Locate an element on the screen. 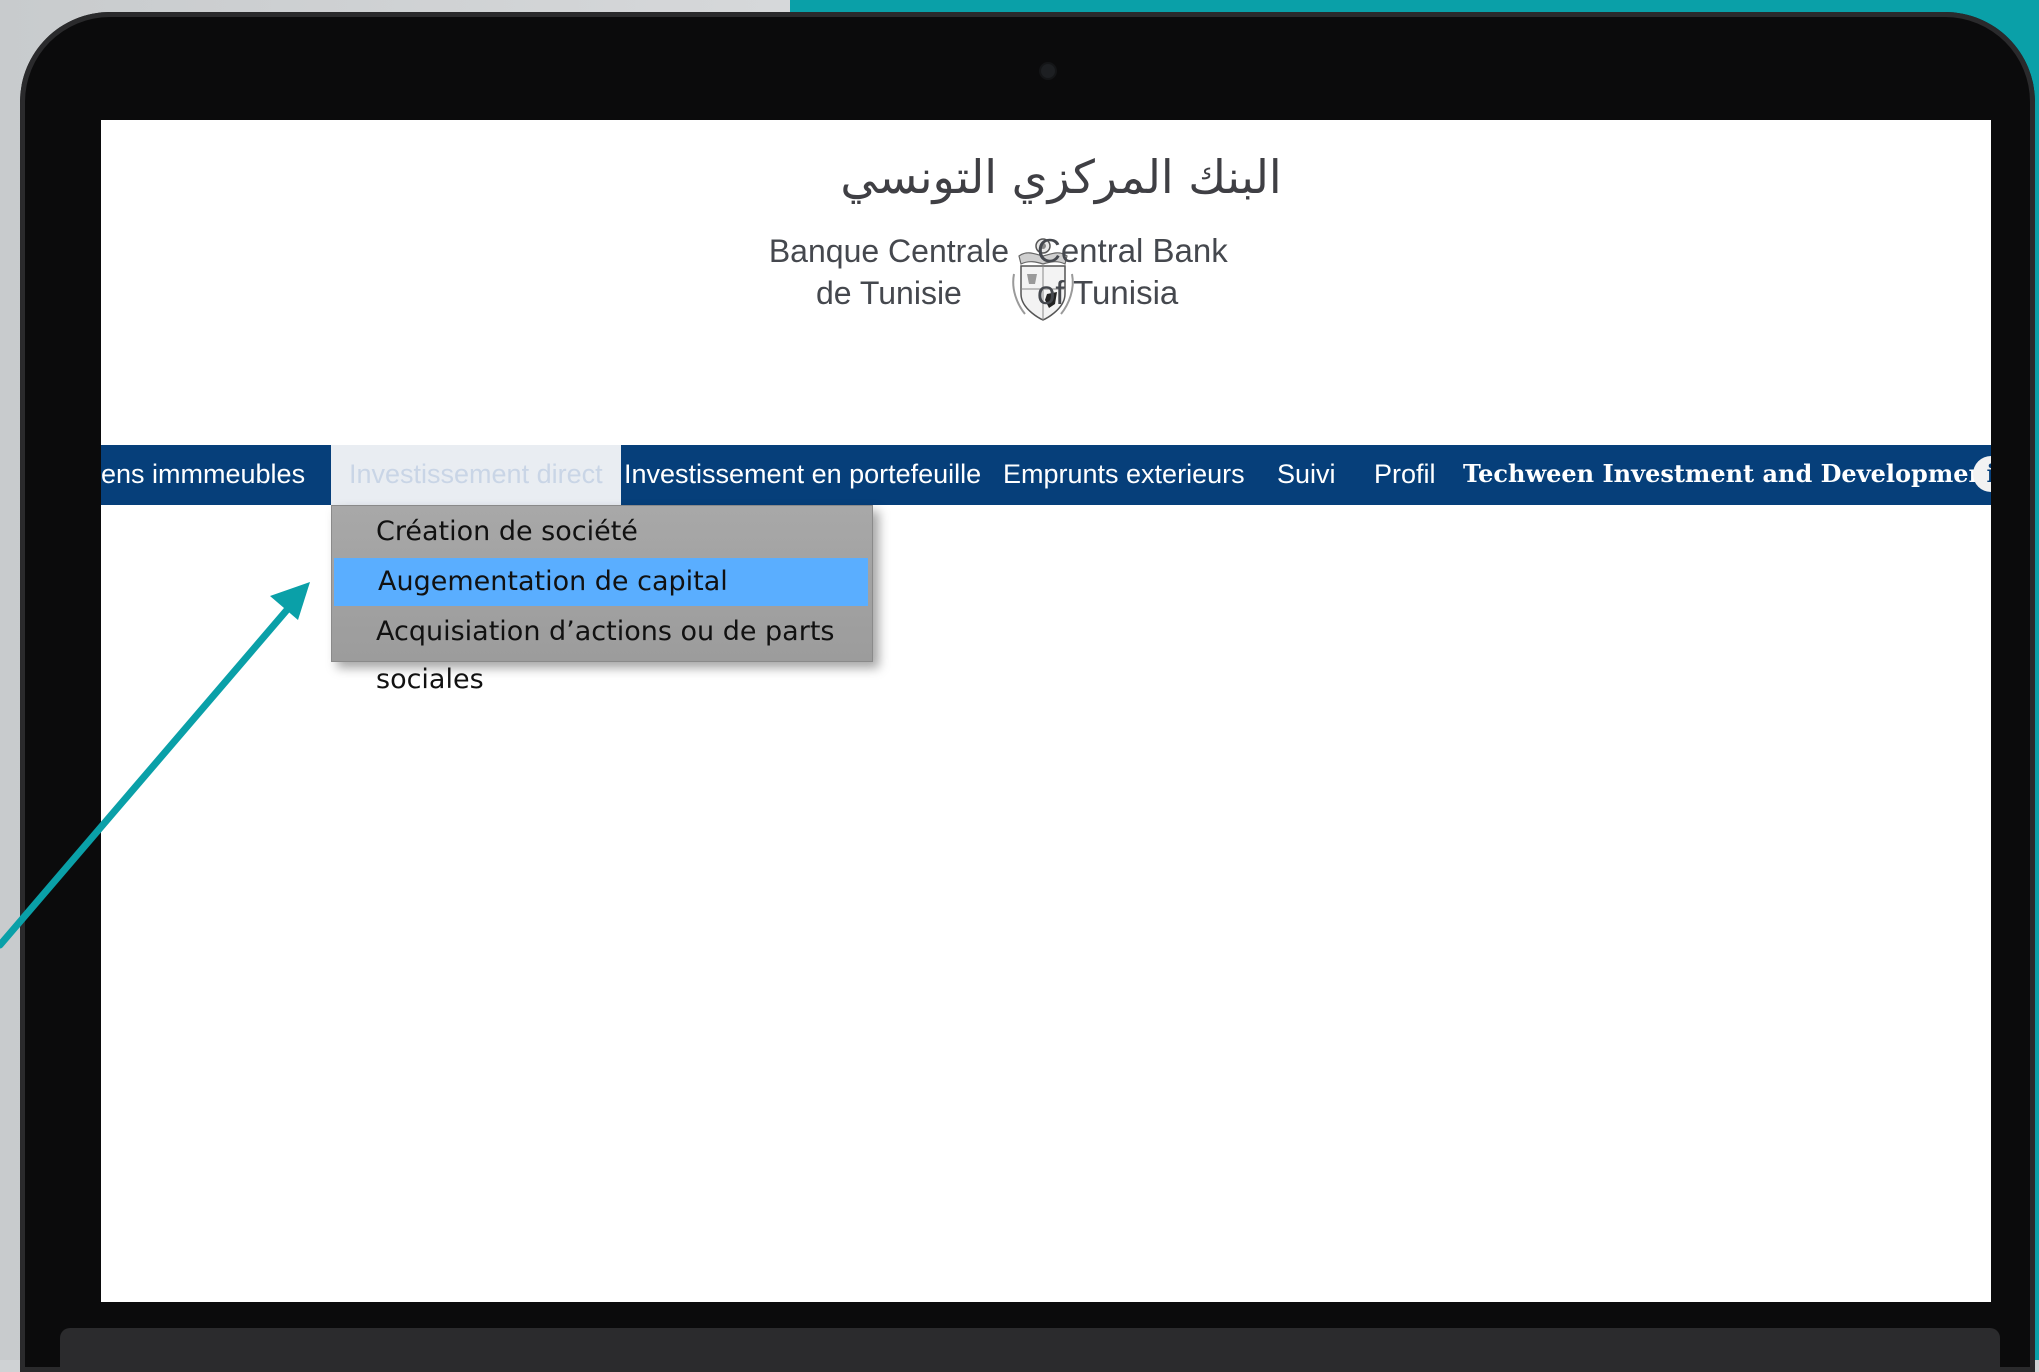 This screenshot has height=1372, width=2039. logo-english-line2: of Tunisia is located at coordinates (1108, 292).